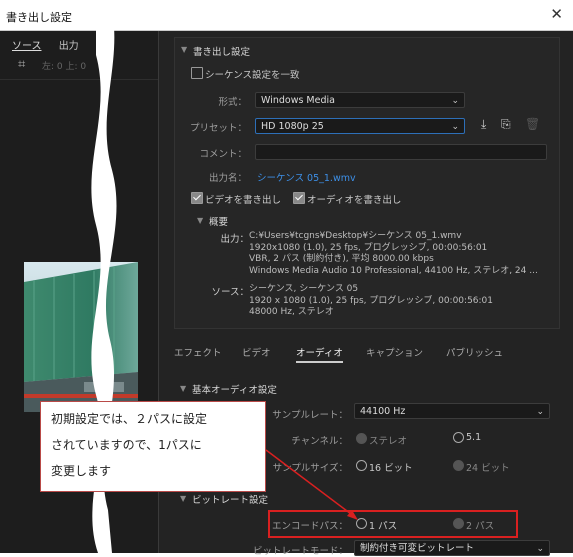 This screenshot has width=573, height=557. I want to click on sample-rate-label: サンプルレート：, so click(310, 415).